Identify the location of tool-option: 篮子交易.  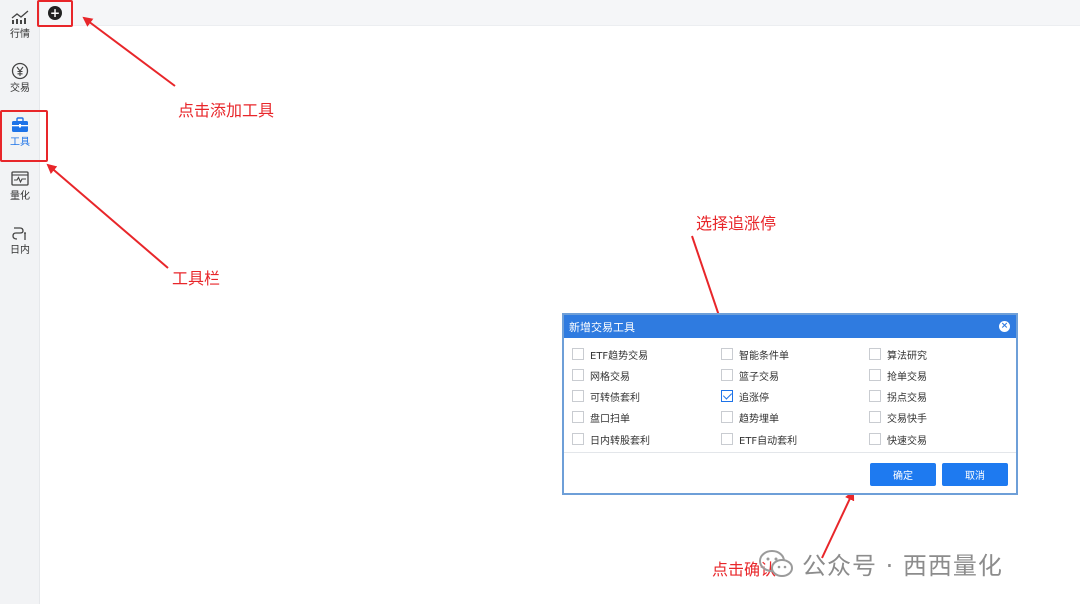
(750, 375).